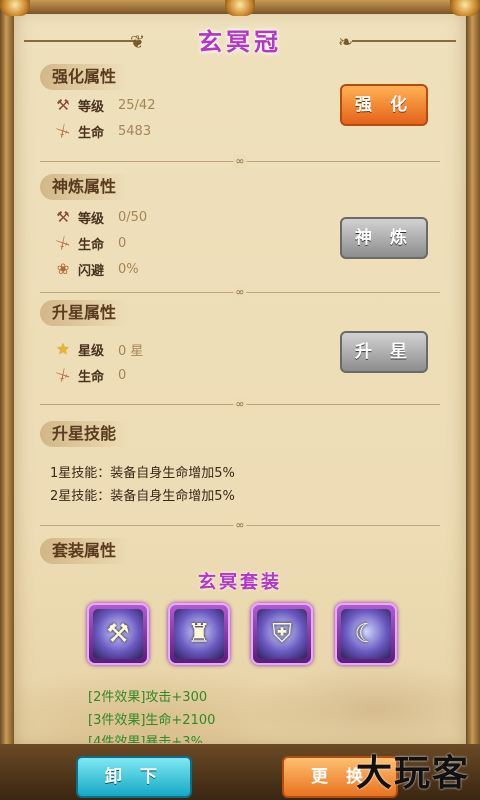 The image size is (480, 800). What do you see at coordinates (465, 8) in the screenshot?
I see `frame-knob-right` at bounding box center [465, 8].